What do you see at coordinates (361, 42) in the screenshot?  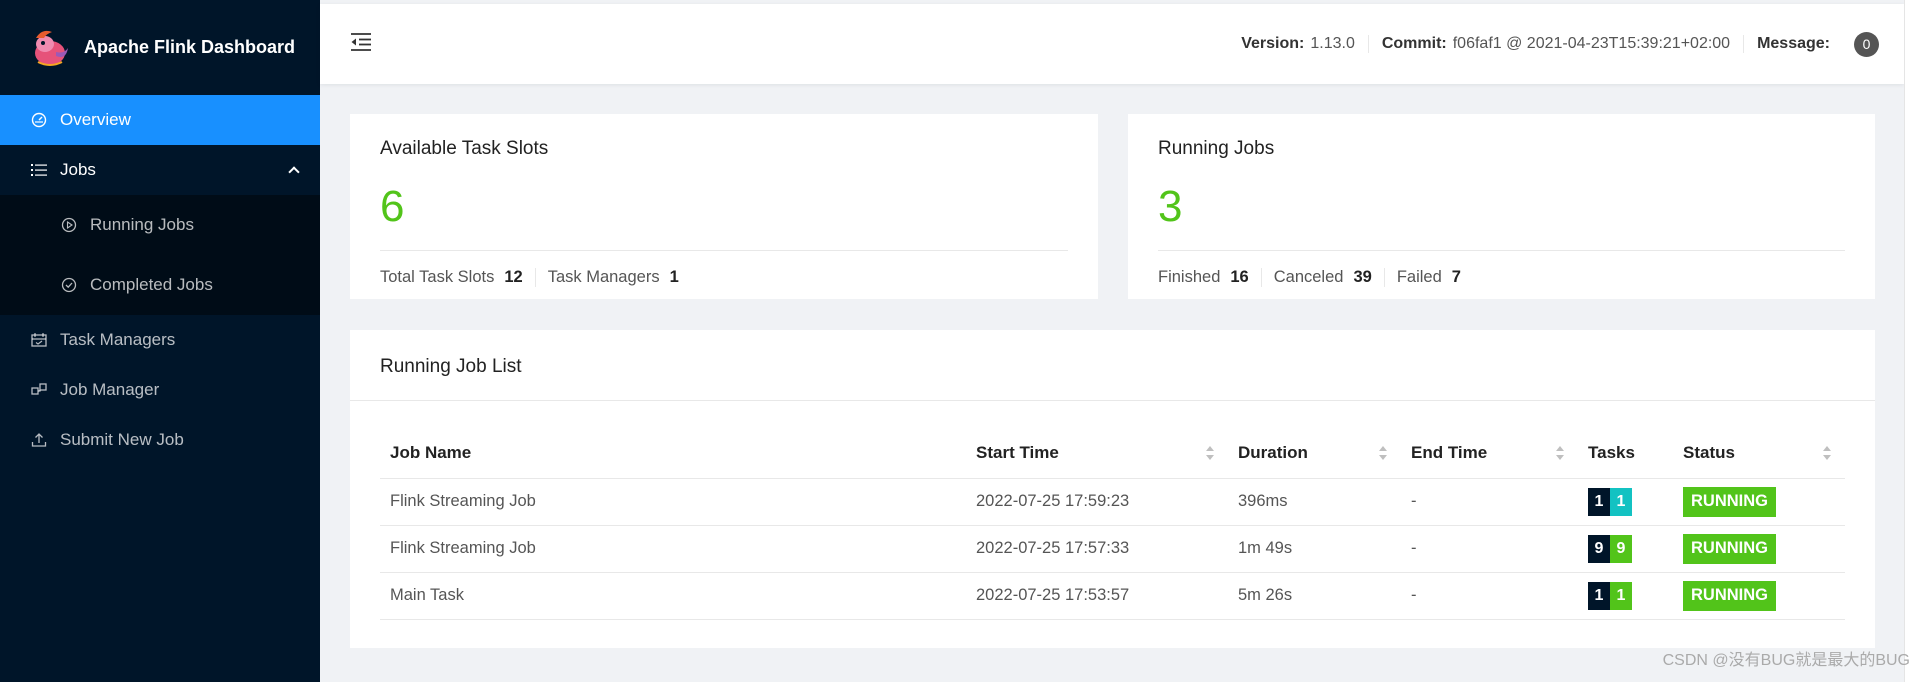 I see `menu-fold-icon` at bounding box center [361, 42].